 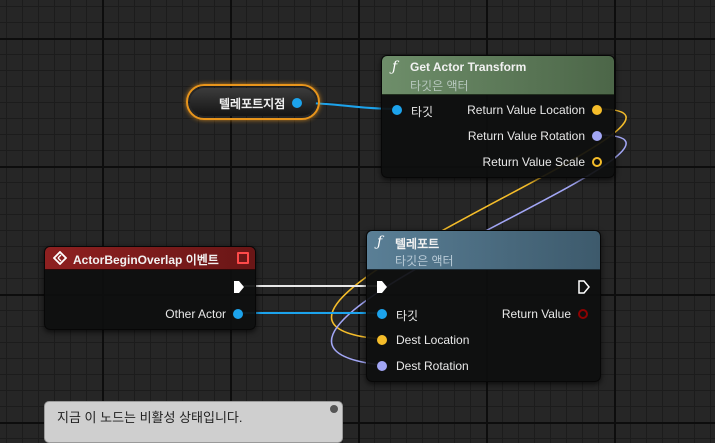 What do you see at coordinates (297, 103) in the screenshot?
I see `variable-output-pin` at bounding box center [297, 103].